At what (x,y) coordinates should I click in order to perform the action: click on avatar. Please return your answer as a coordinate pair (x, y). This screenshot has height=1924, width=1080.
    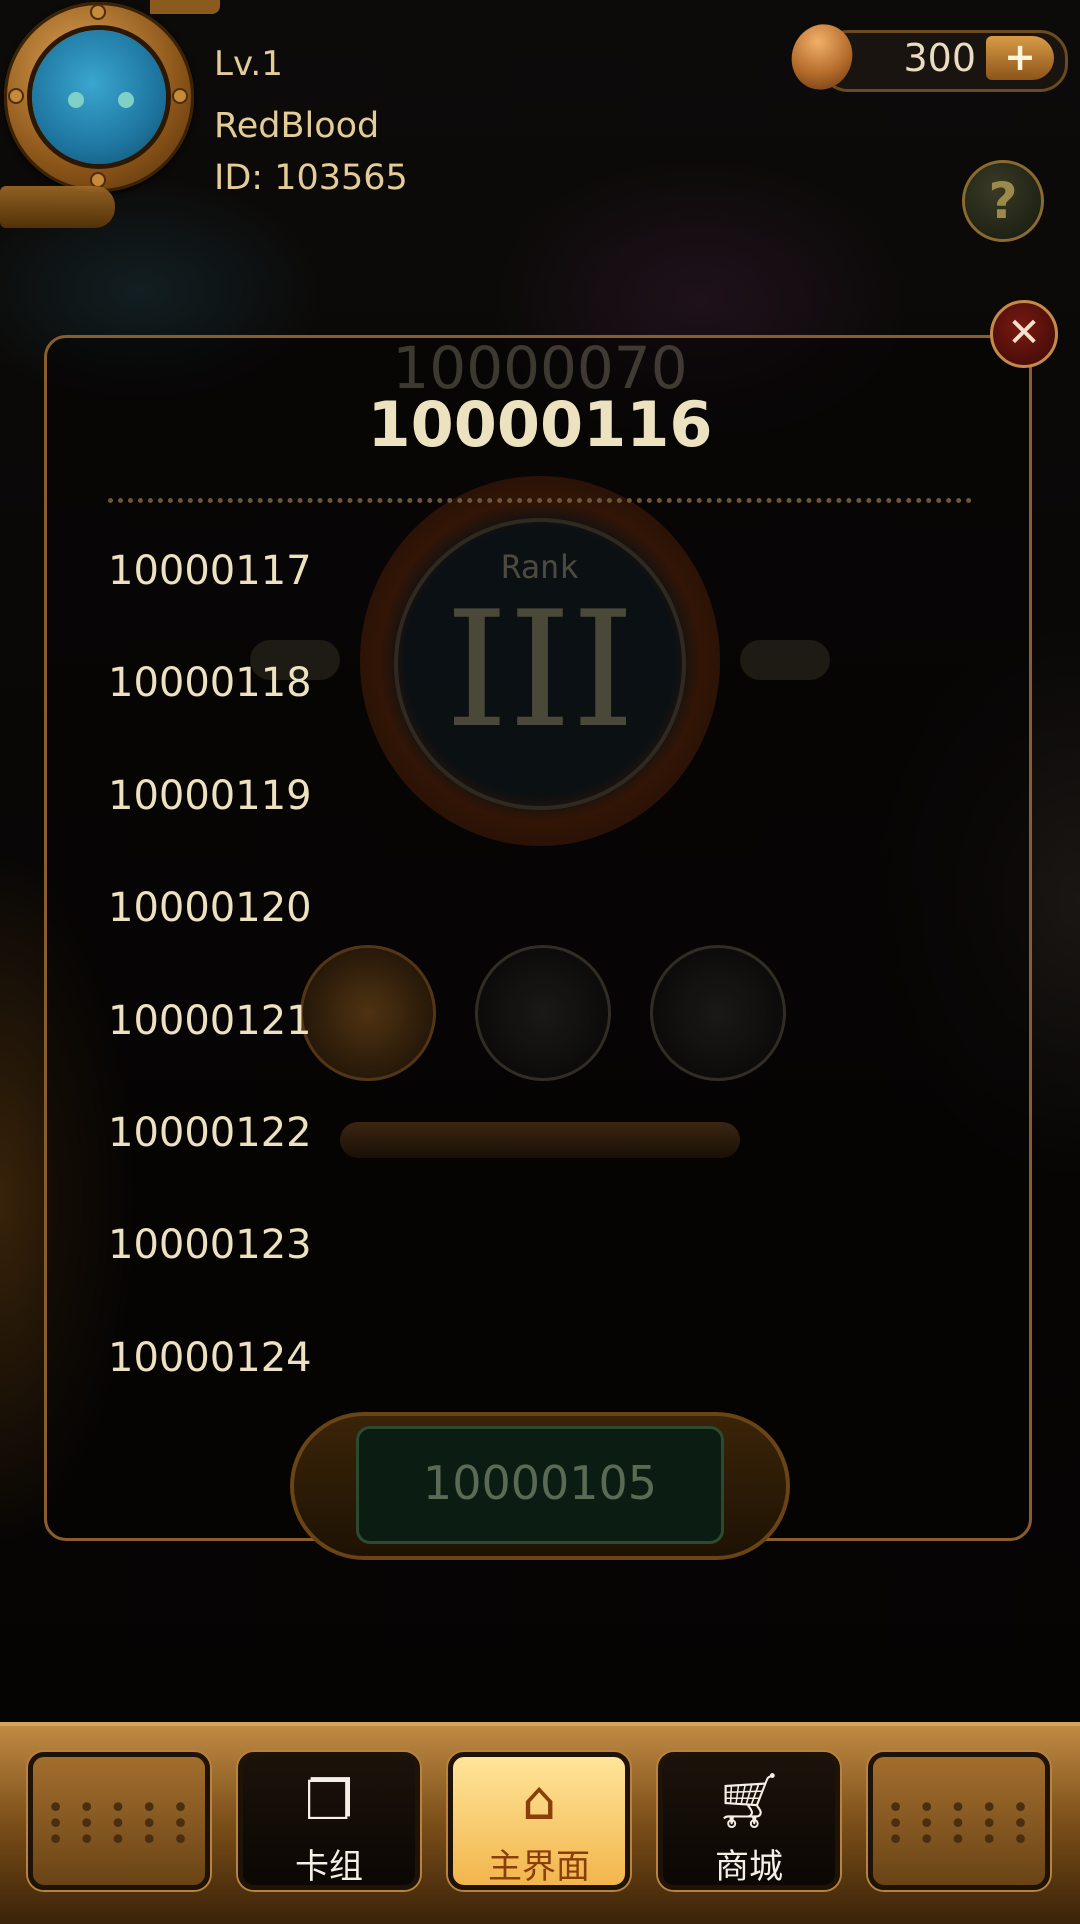
    Looking at the image, I should click on (99, 97).